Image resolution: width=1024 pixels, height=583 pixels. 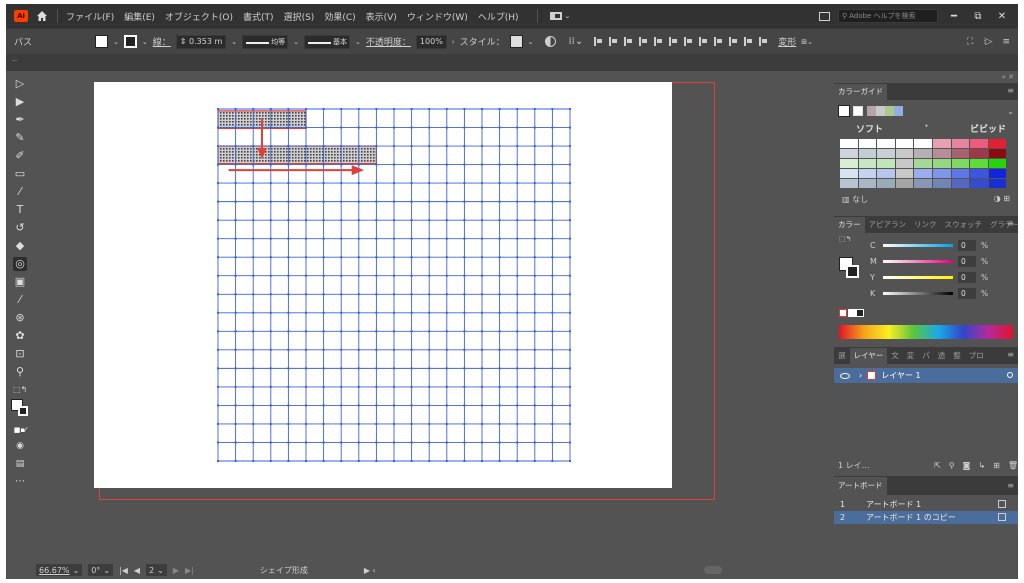 What do you see at coordinates (90, 16) in the screenshot?
I see `menu-file: ファイル(F)` at bounding box center [90, 16].